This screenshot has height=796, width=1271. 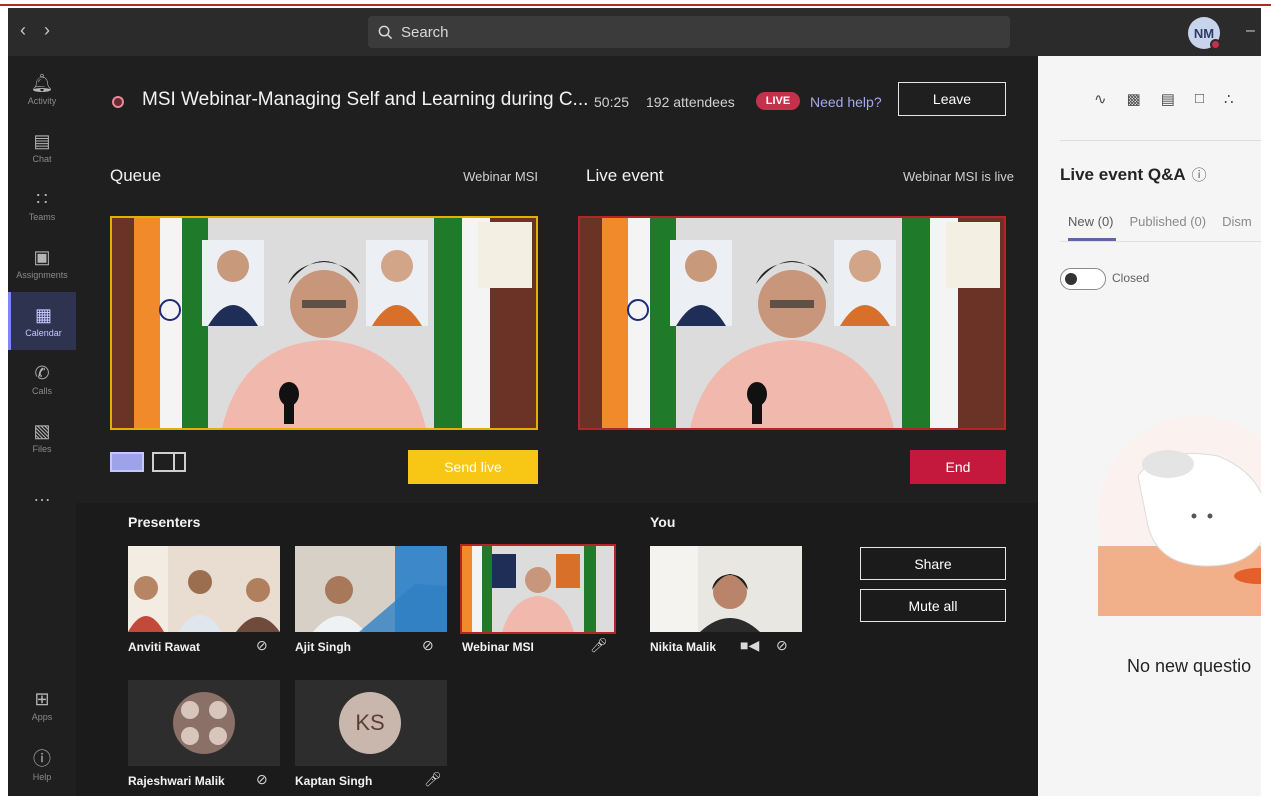 What do you see at coordinates (1160, 241) in the screenshot?
I see `tabs-divider` at bounding box center [1160, 241].